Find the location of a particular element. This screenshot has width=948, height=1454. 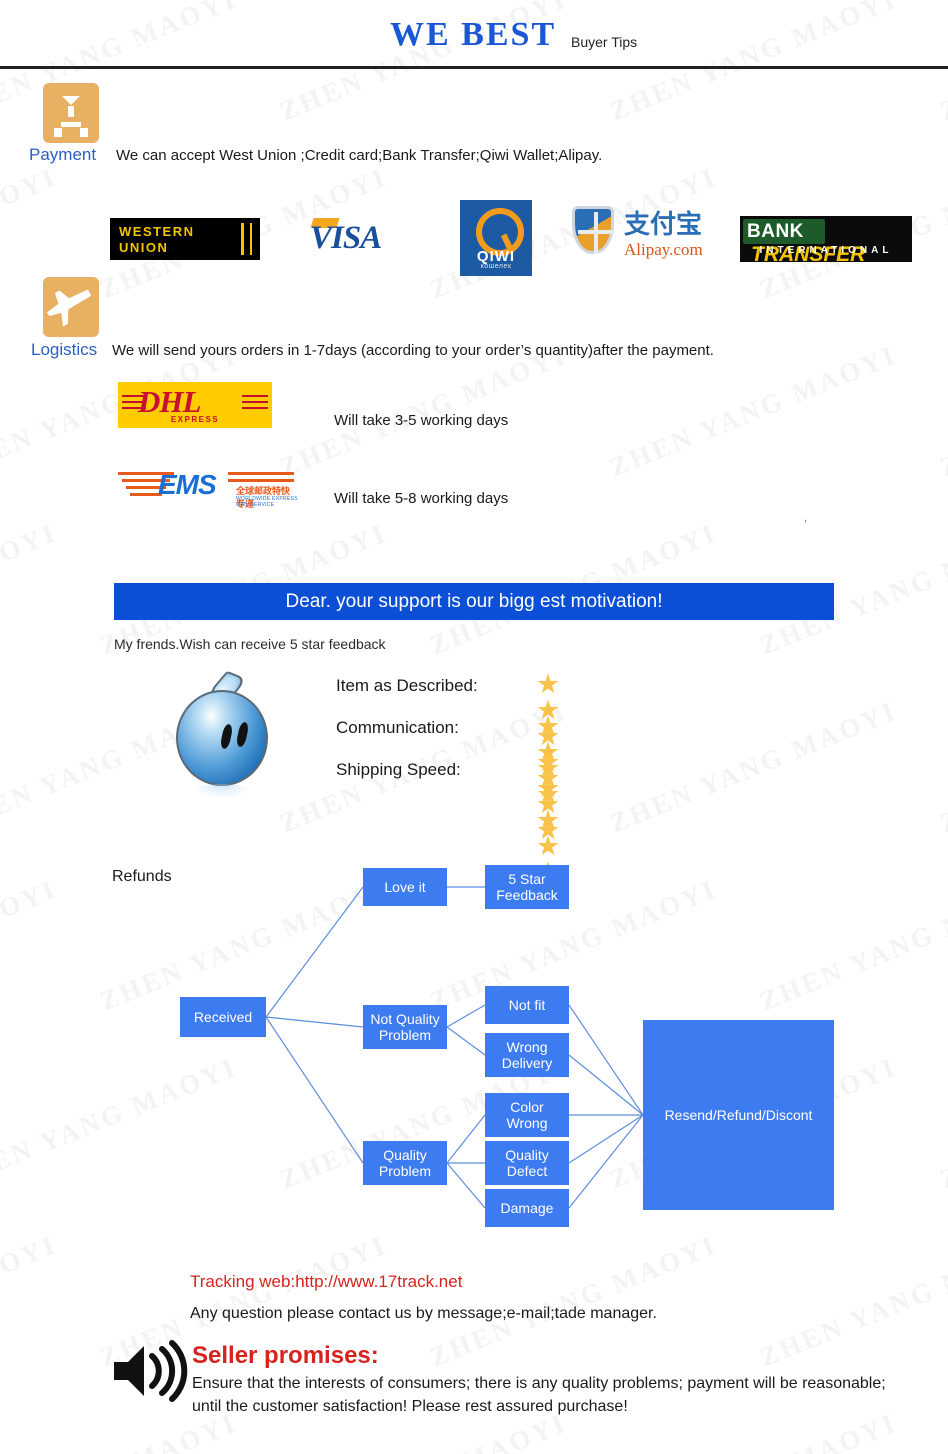

dhl-logo: DHL EXPRESS is located at coordinates (195, 405).